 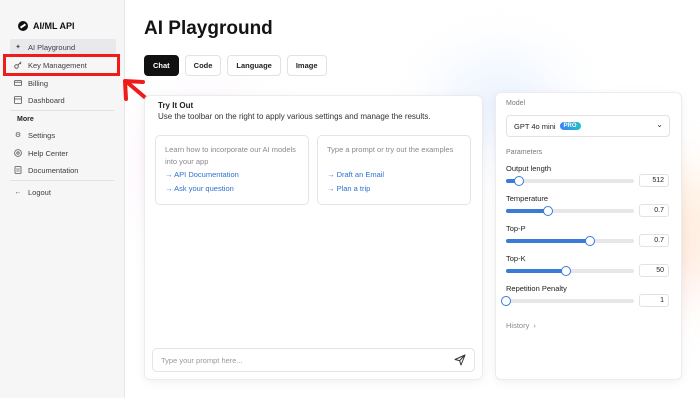 I want to click on sidebar-item-help-center: Help Center, so click(x=64, y=153).